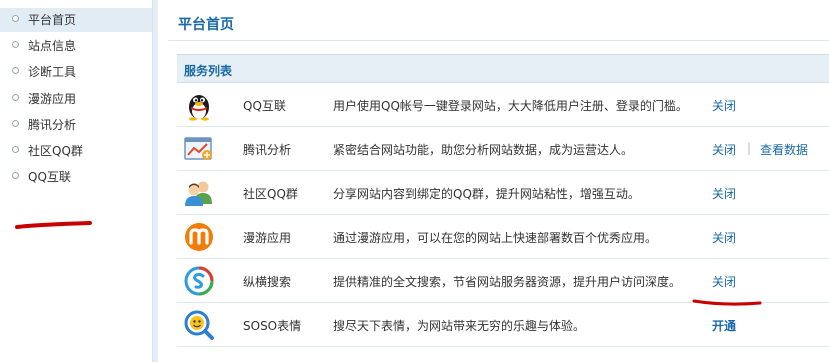  What do you see at coordinates (272, 326) in the screenshot?
I see `service-name: SOSO表情` at bounding box center [272, 326].